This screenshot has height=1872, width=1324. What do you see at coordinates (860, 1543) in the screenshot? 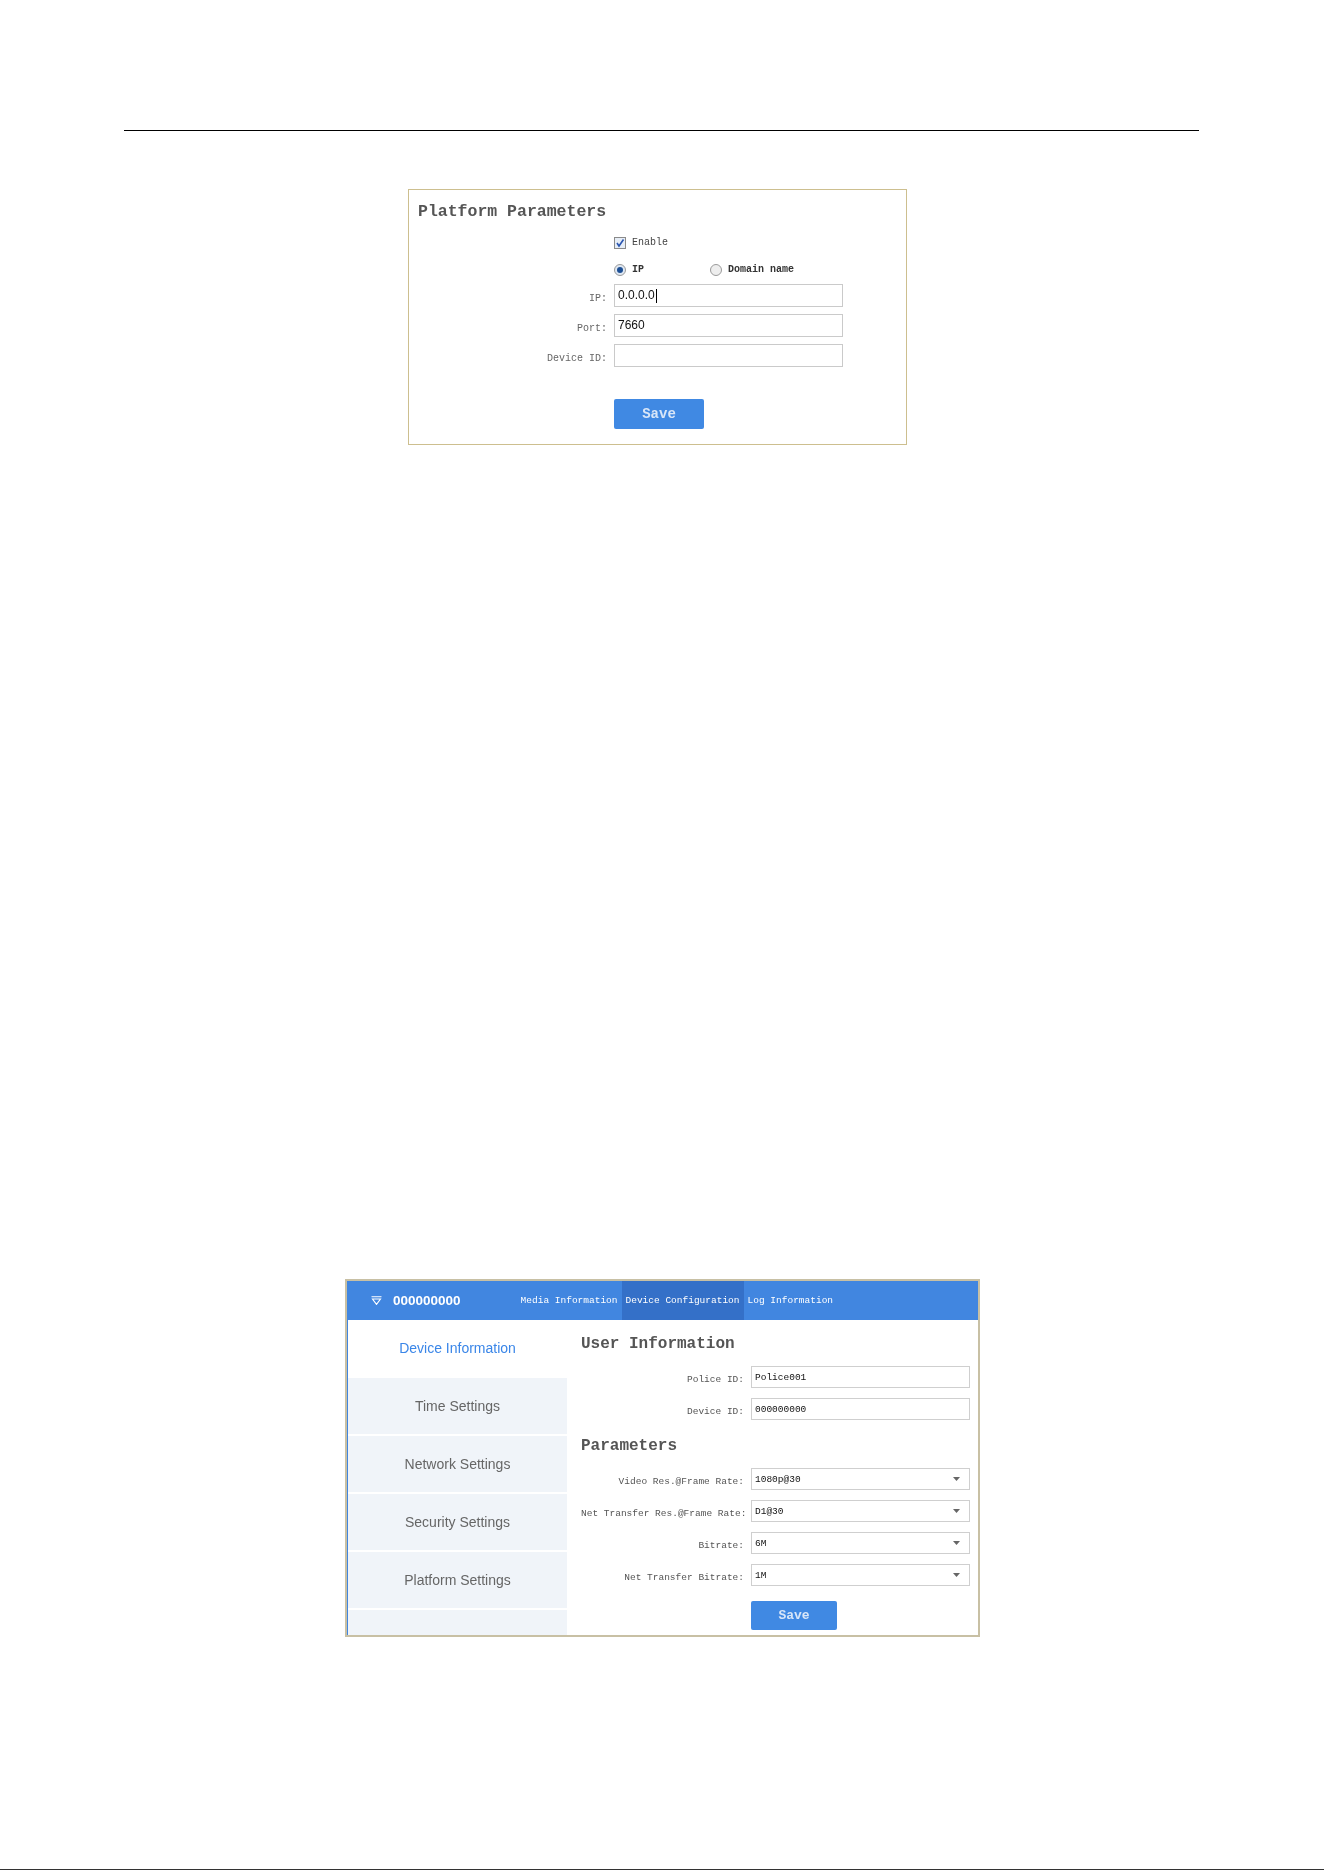
I see `select-field: 6M` at bounding box center [860, 1543].